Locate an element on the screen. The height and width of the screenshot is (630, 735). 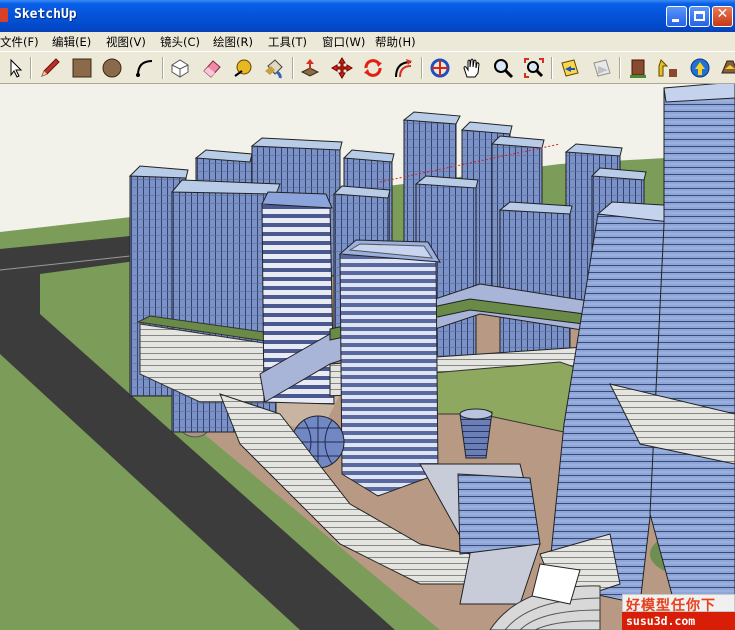
next-view-icon is located at coordinates (602, 68).